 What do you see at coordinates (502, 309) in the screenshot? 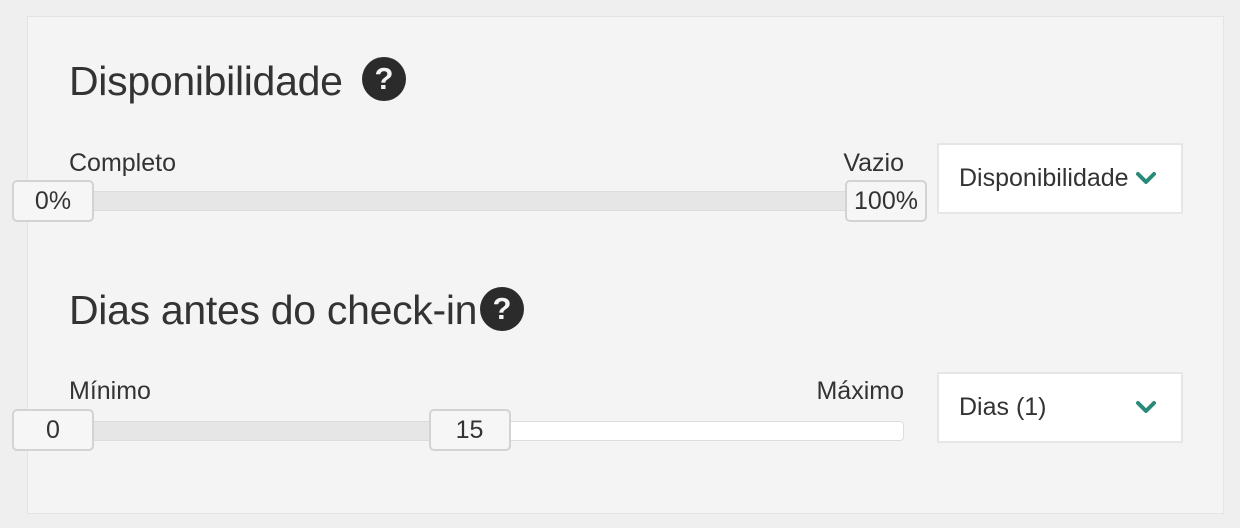
I see `question-circle-icon: ?` at bounding box center [502, 309].